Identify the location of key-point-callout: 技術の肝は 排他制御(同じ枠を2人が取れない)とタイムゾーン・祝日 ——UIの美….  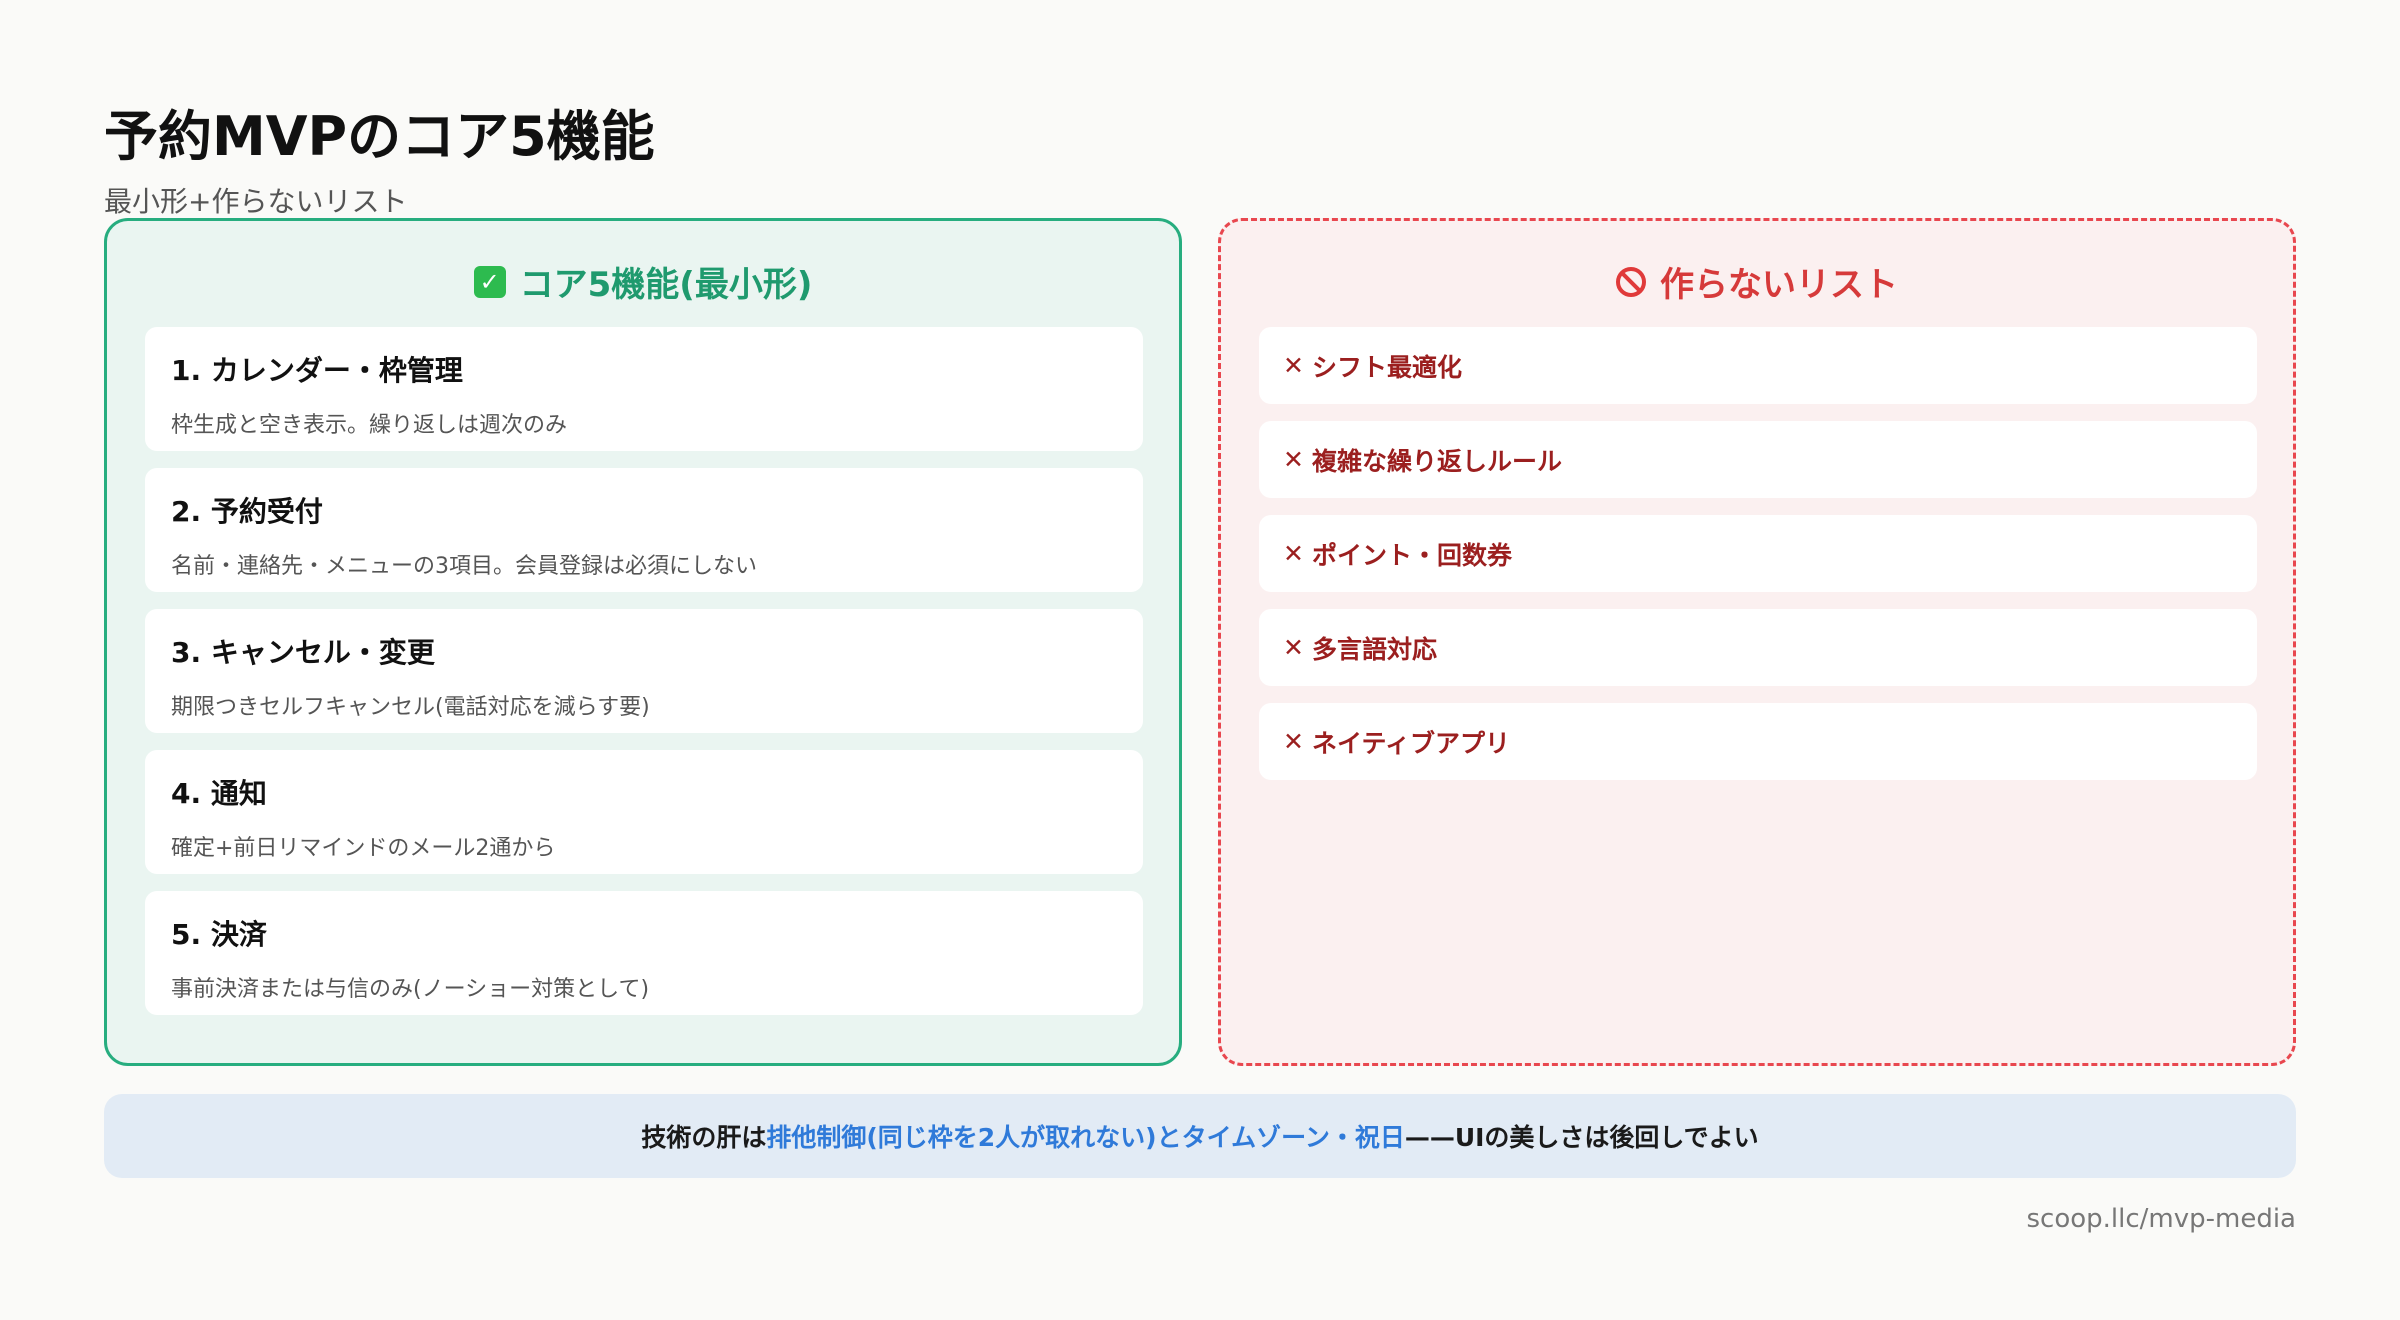
(1200, 1136).